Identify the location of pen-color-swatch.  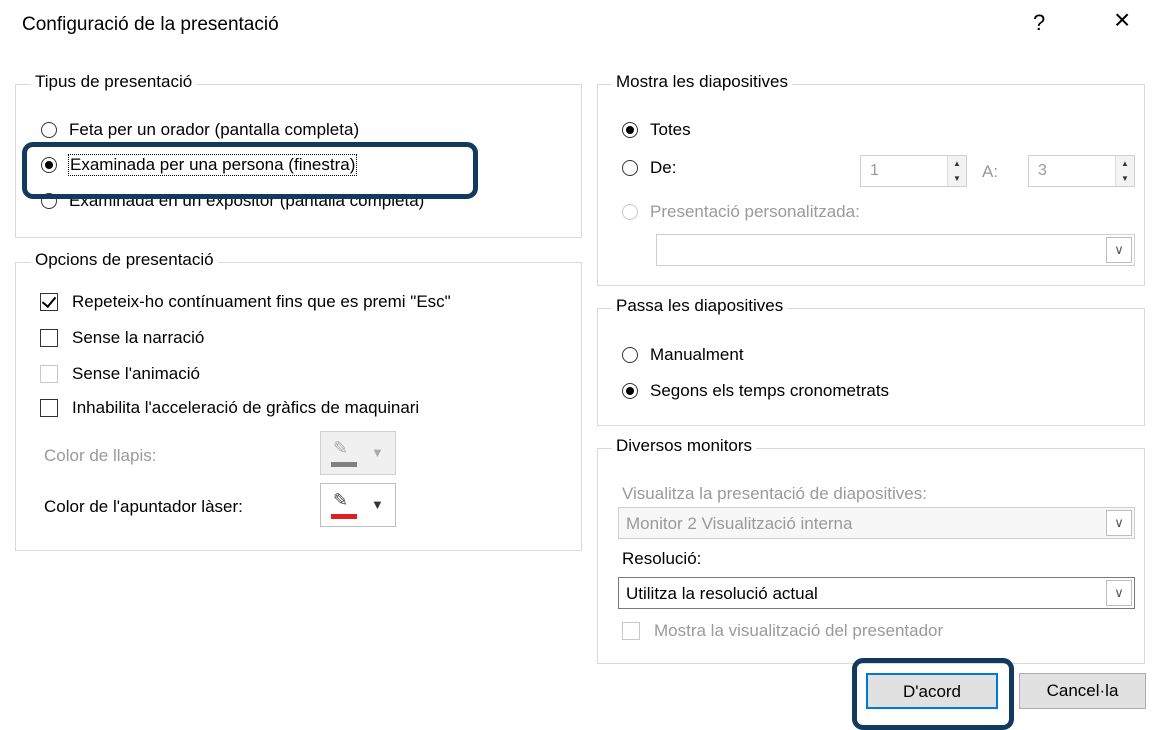
(344, 464).